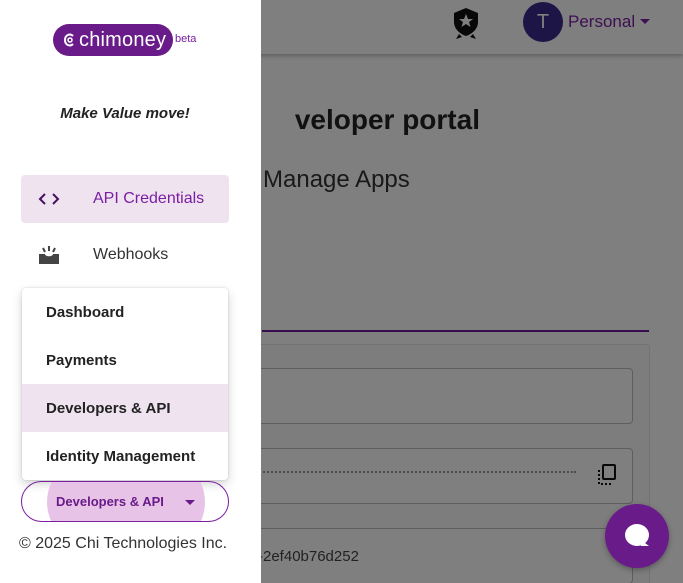 The height and width of the screenshot is (583, 683). I want to click on beta-badge: beta, so click(186, 39).